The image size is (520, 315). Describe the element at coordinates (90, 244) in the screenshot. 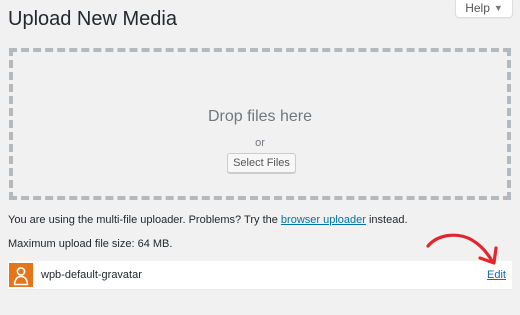

I see `max-upload-size: Maximum upload file size: 64 MB.` at that location.